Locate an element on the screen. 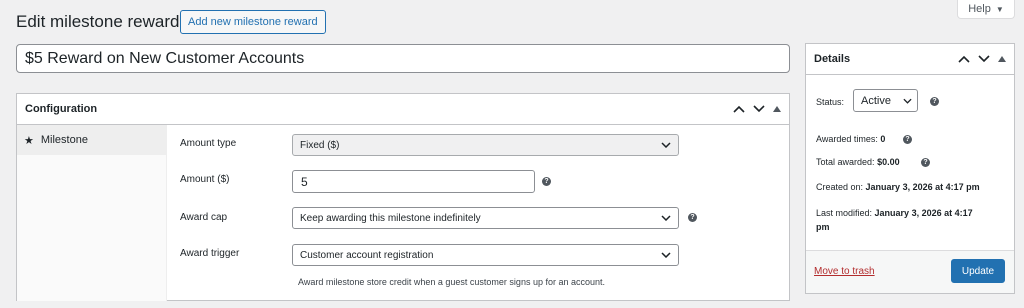 This screenshot has width=1024, height=308. award-trigger-select: Customer account registration is located at coordinates (485, 255).